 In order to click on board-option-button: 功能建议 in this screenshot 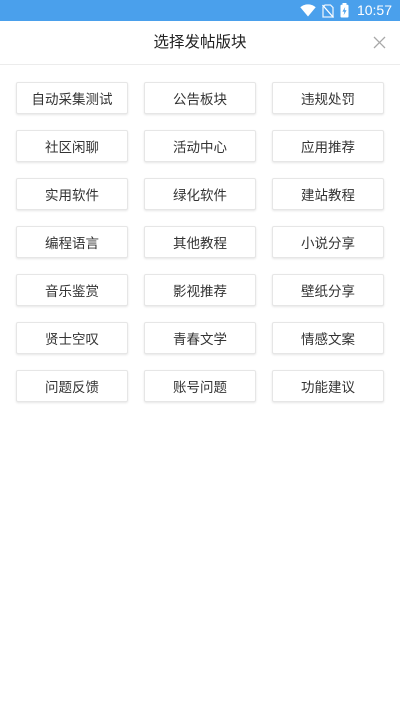, I will do `click(328, 386)`.